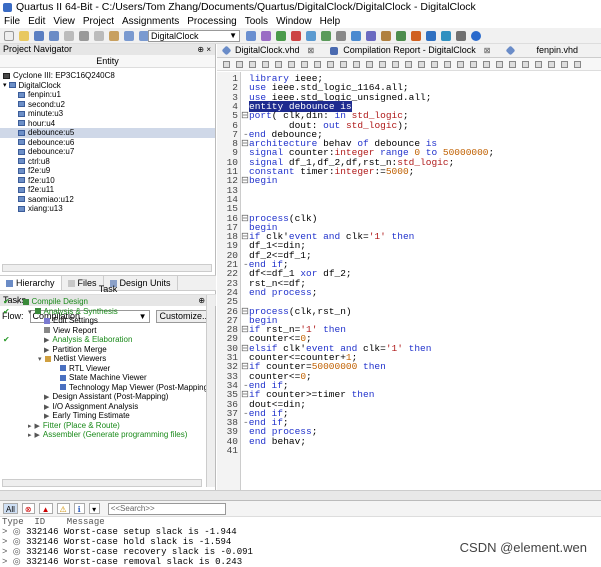 The width and height of the screenshot is (601, 567). I want to click on entity-column-header: Entity, so click(107, 61).